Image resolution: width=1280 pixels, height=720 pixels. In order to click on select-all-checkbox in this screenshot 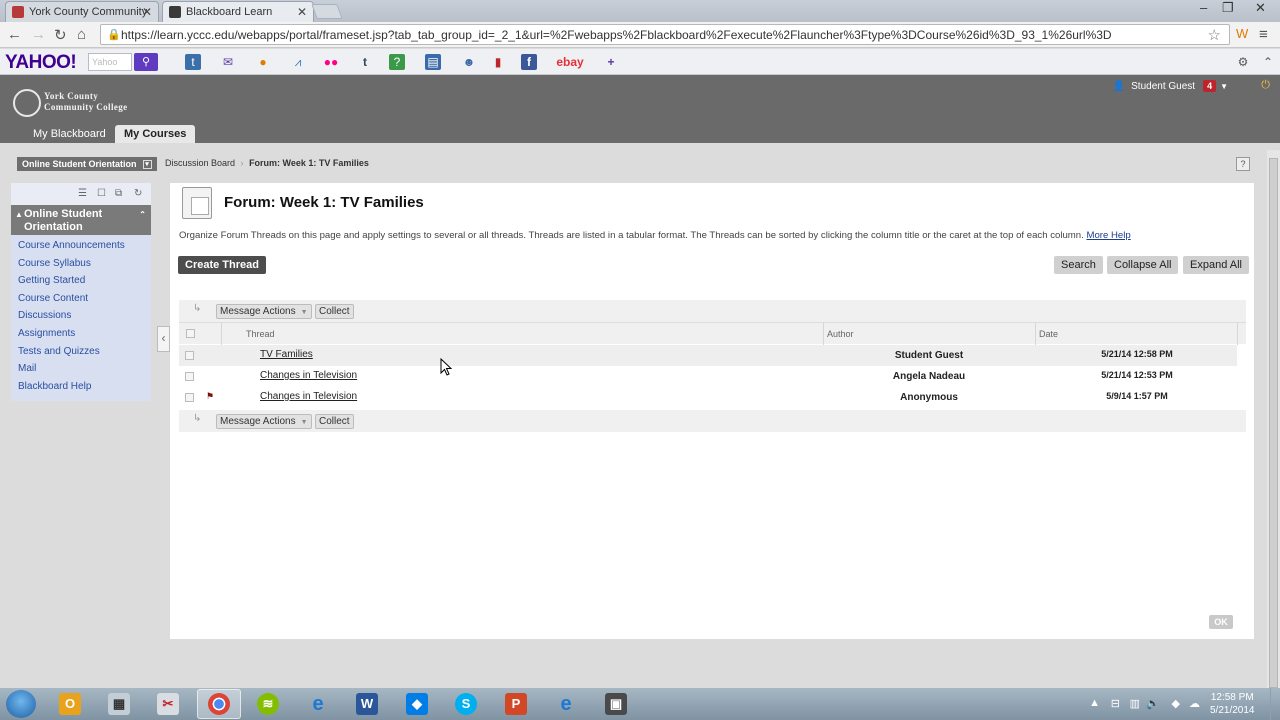, I will do `click(190, 333)`.